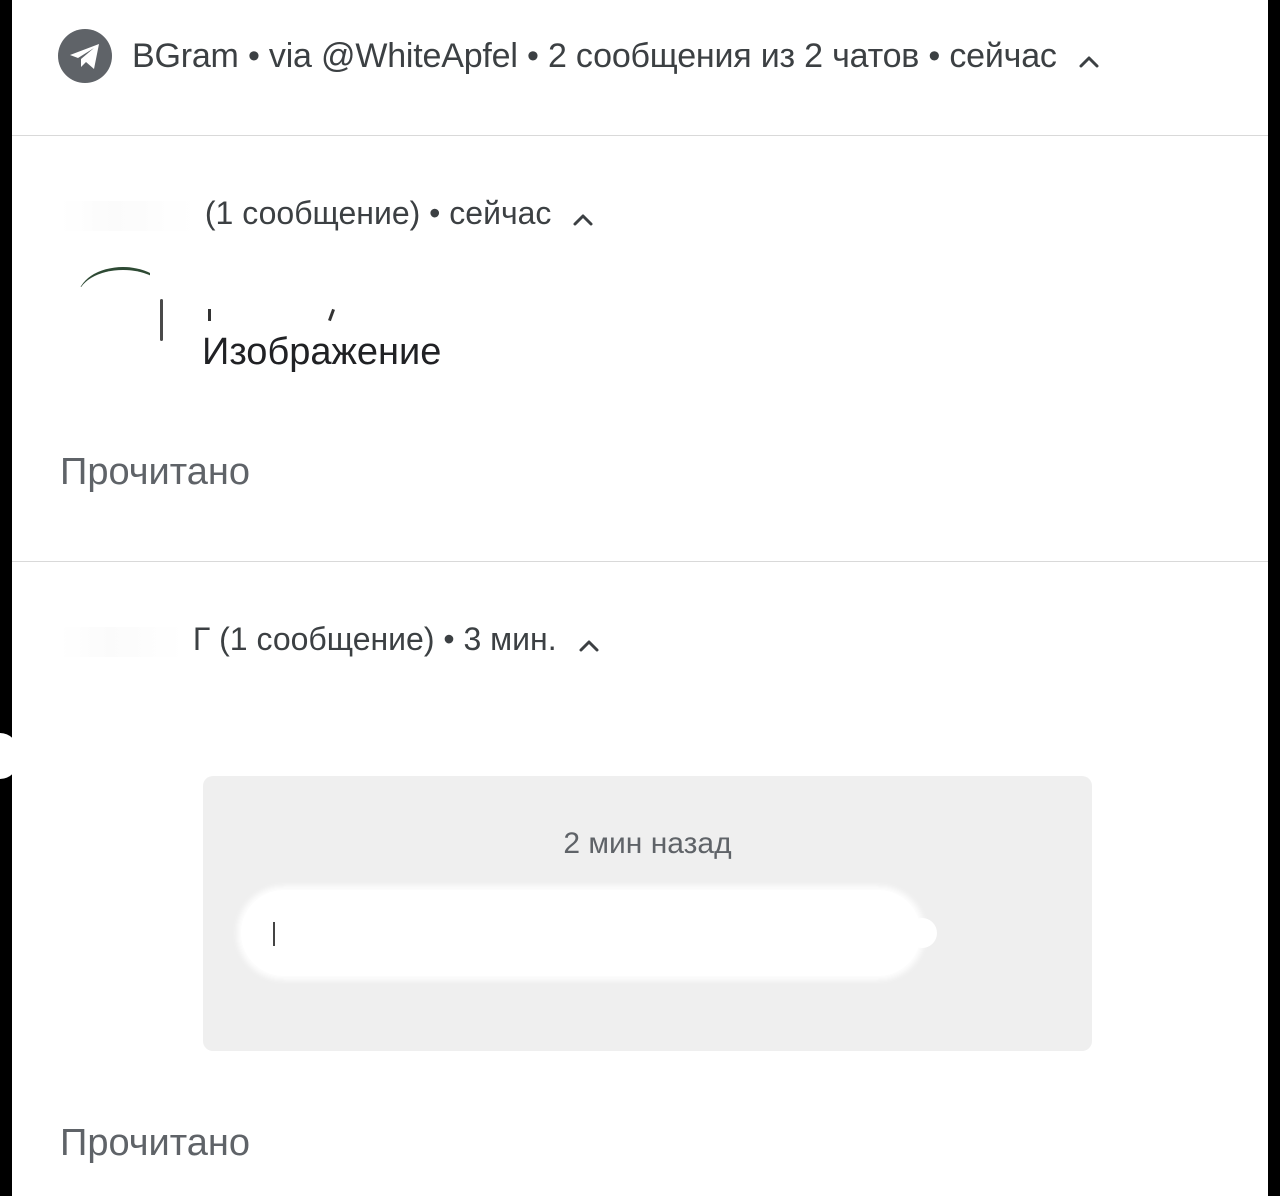 The width and height of the screenshot is (1280, 1196). Describe the element at coordinates (1003, 56) in the screenshot. I see `group-time: сейчас` at that location.